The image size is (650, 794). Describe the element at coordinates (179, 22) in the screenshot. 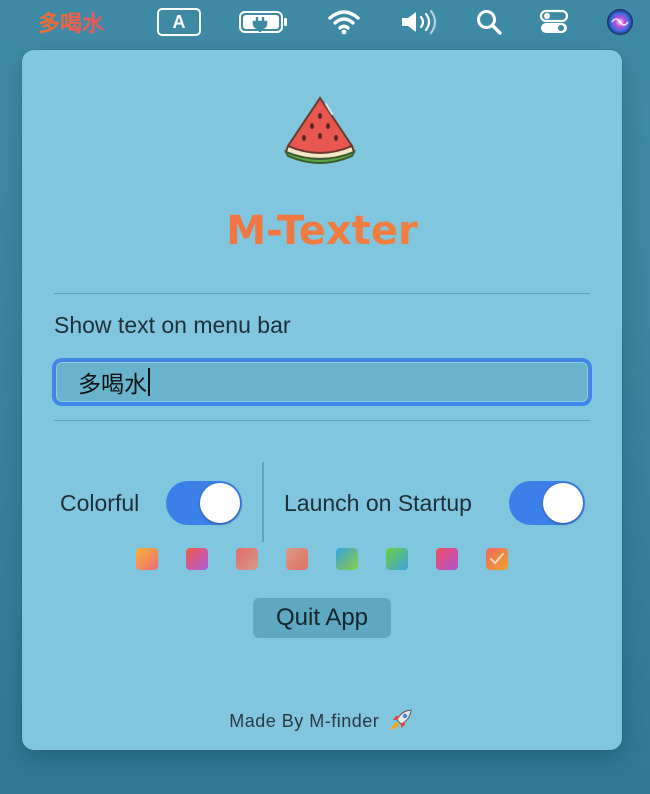

I see `input-source-indicator: A` at that location.